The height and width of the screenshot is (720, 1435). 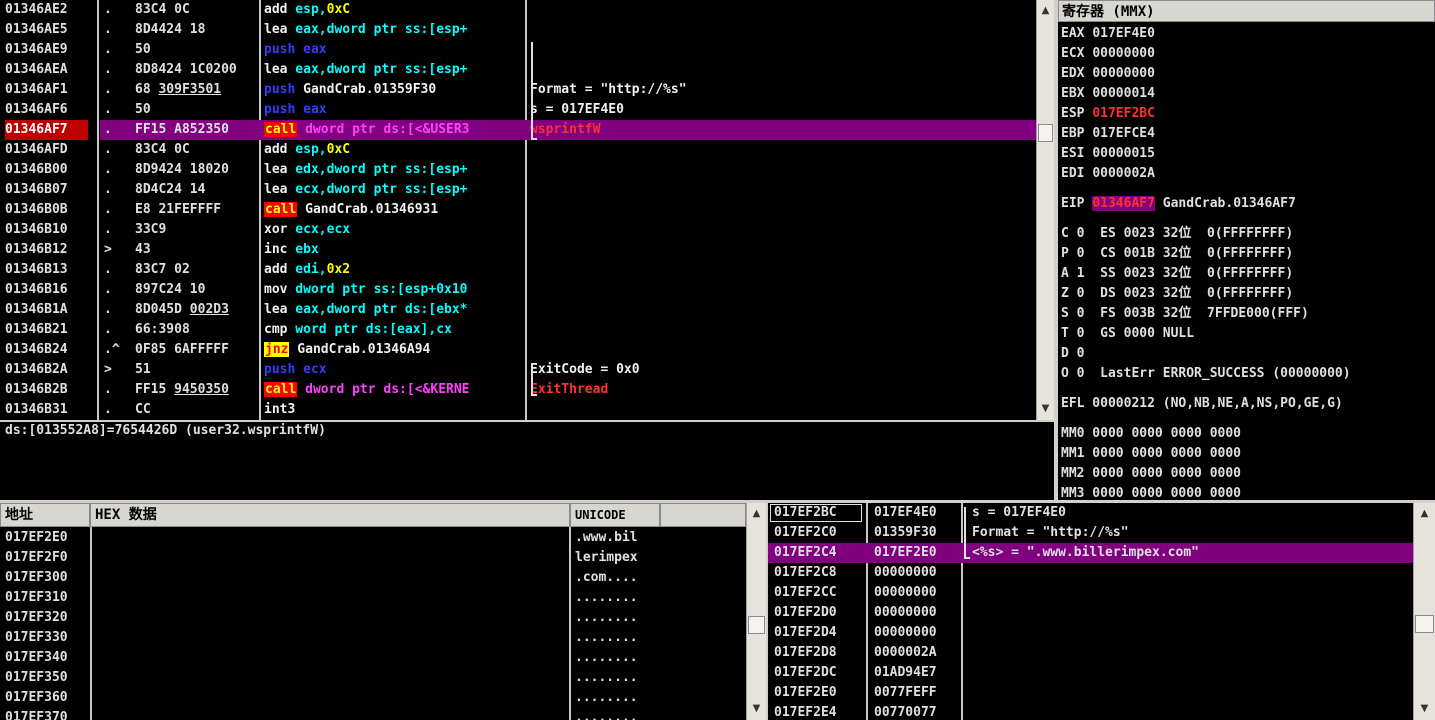 What do you see at coordinates (1185, 314) in the screenshot?
I see `flag-row: S 0 FS 003B 32位 7FFDE000(FFF)` at bounding box center [1185, 314].